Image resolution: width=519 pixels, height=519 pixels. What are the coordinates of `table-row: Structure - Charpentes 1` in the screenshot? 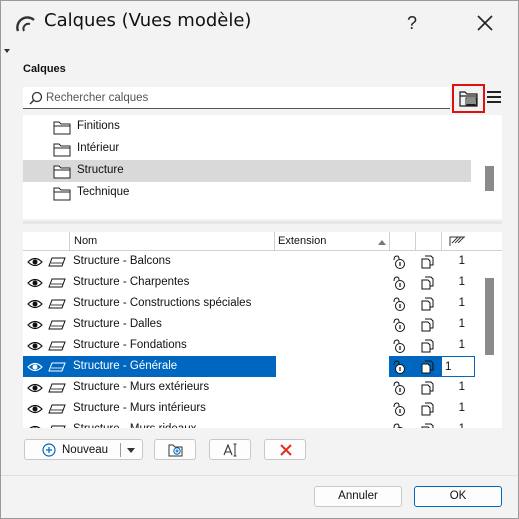 It's located at (249, 282).